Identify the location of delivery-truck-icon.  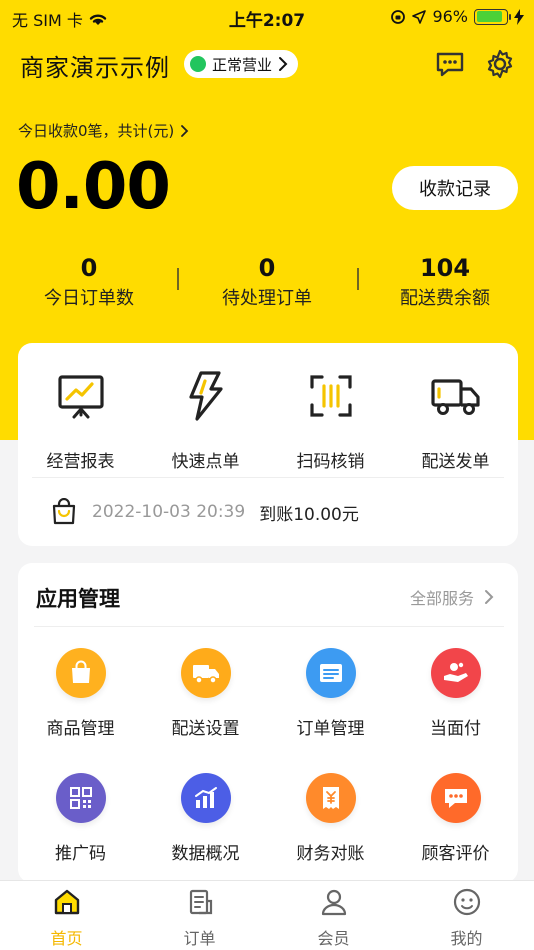
(205, 673).